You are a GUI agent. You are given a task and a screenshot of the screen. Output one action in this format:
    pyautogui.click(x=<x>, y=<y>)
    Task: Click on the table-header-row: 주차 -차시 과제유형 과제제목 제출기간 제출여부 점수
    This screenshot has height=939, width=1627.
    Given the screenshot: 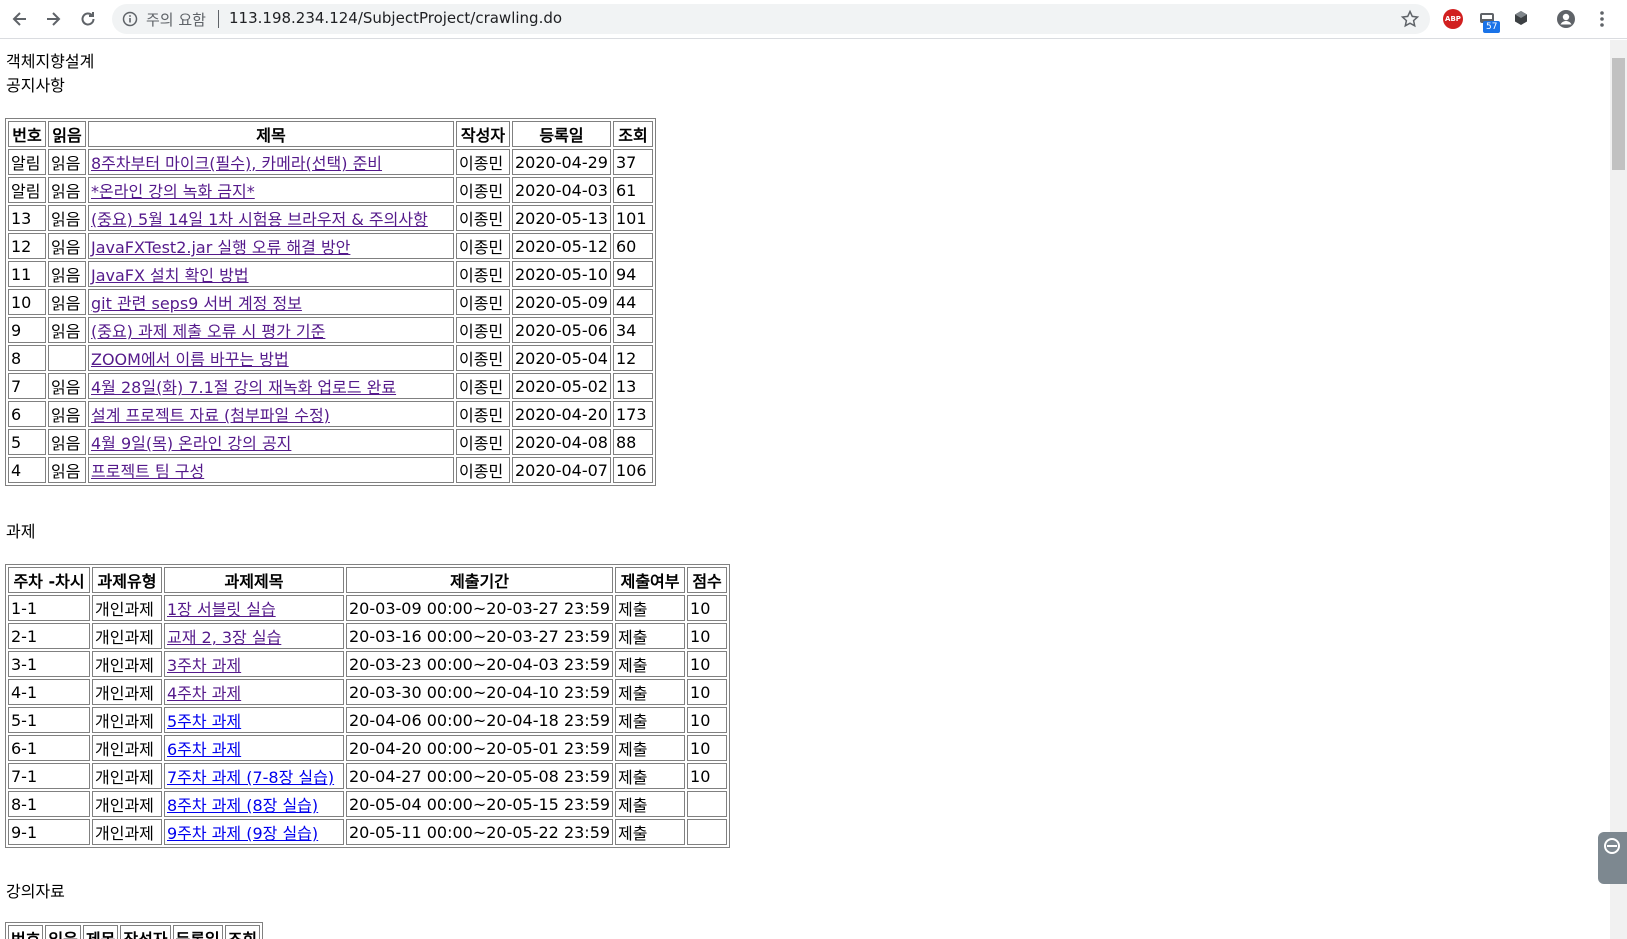 What is the action you would take?
    pyautogui.click(x=368, y=580)
    